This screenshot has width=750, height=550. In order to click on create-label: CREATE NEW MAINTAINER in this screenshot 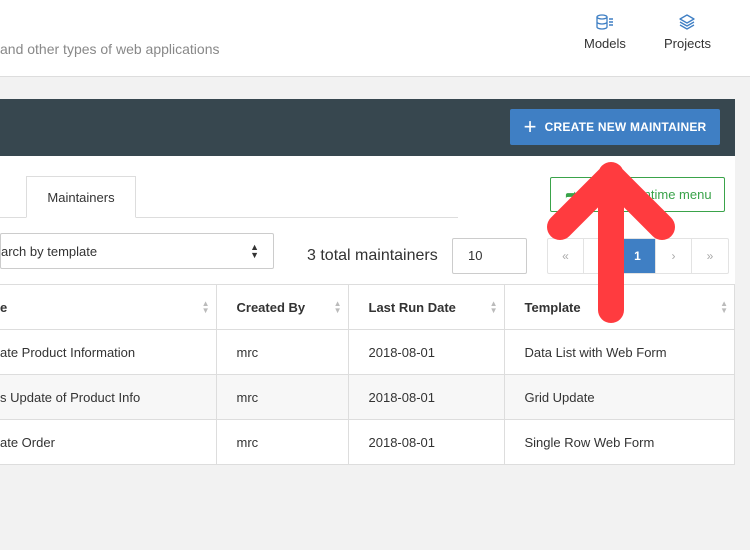, I will do `click(625, 127)`.